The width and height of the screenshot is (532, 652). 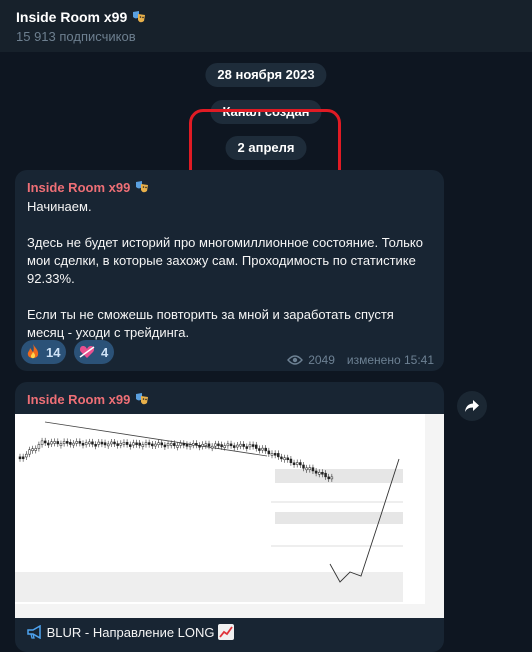 I want to click on reaction-heart-arrow: 4, so click(x=94, y=352).